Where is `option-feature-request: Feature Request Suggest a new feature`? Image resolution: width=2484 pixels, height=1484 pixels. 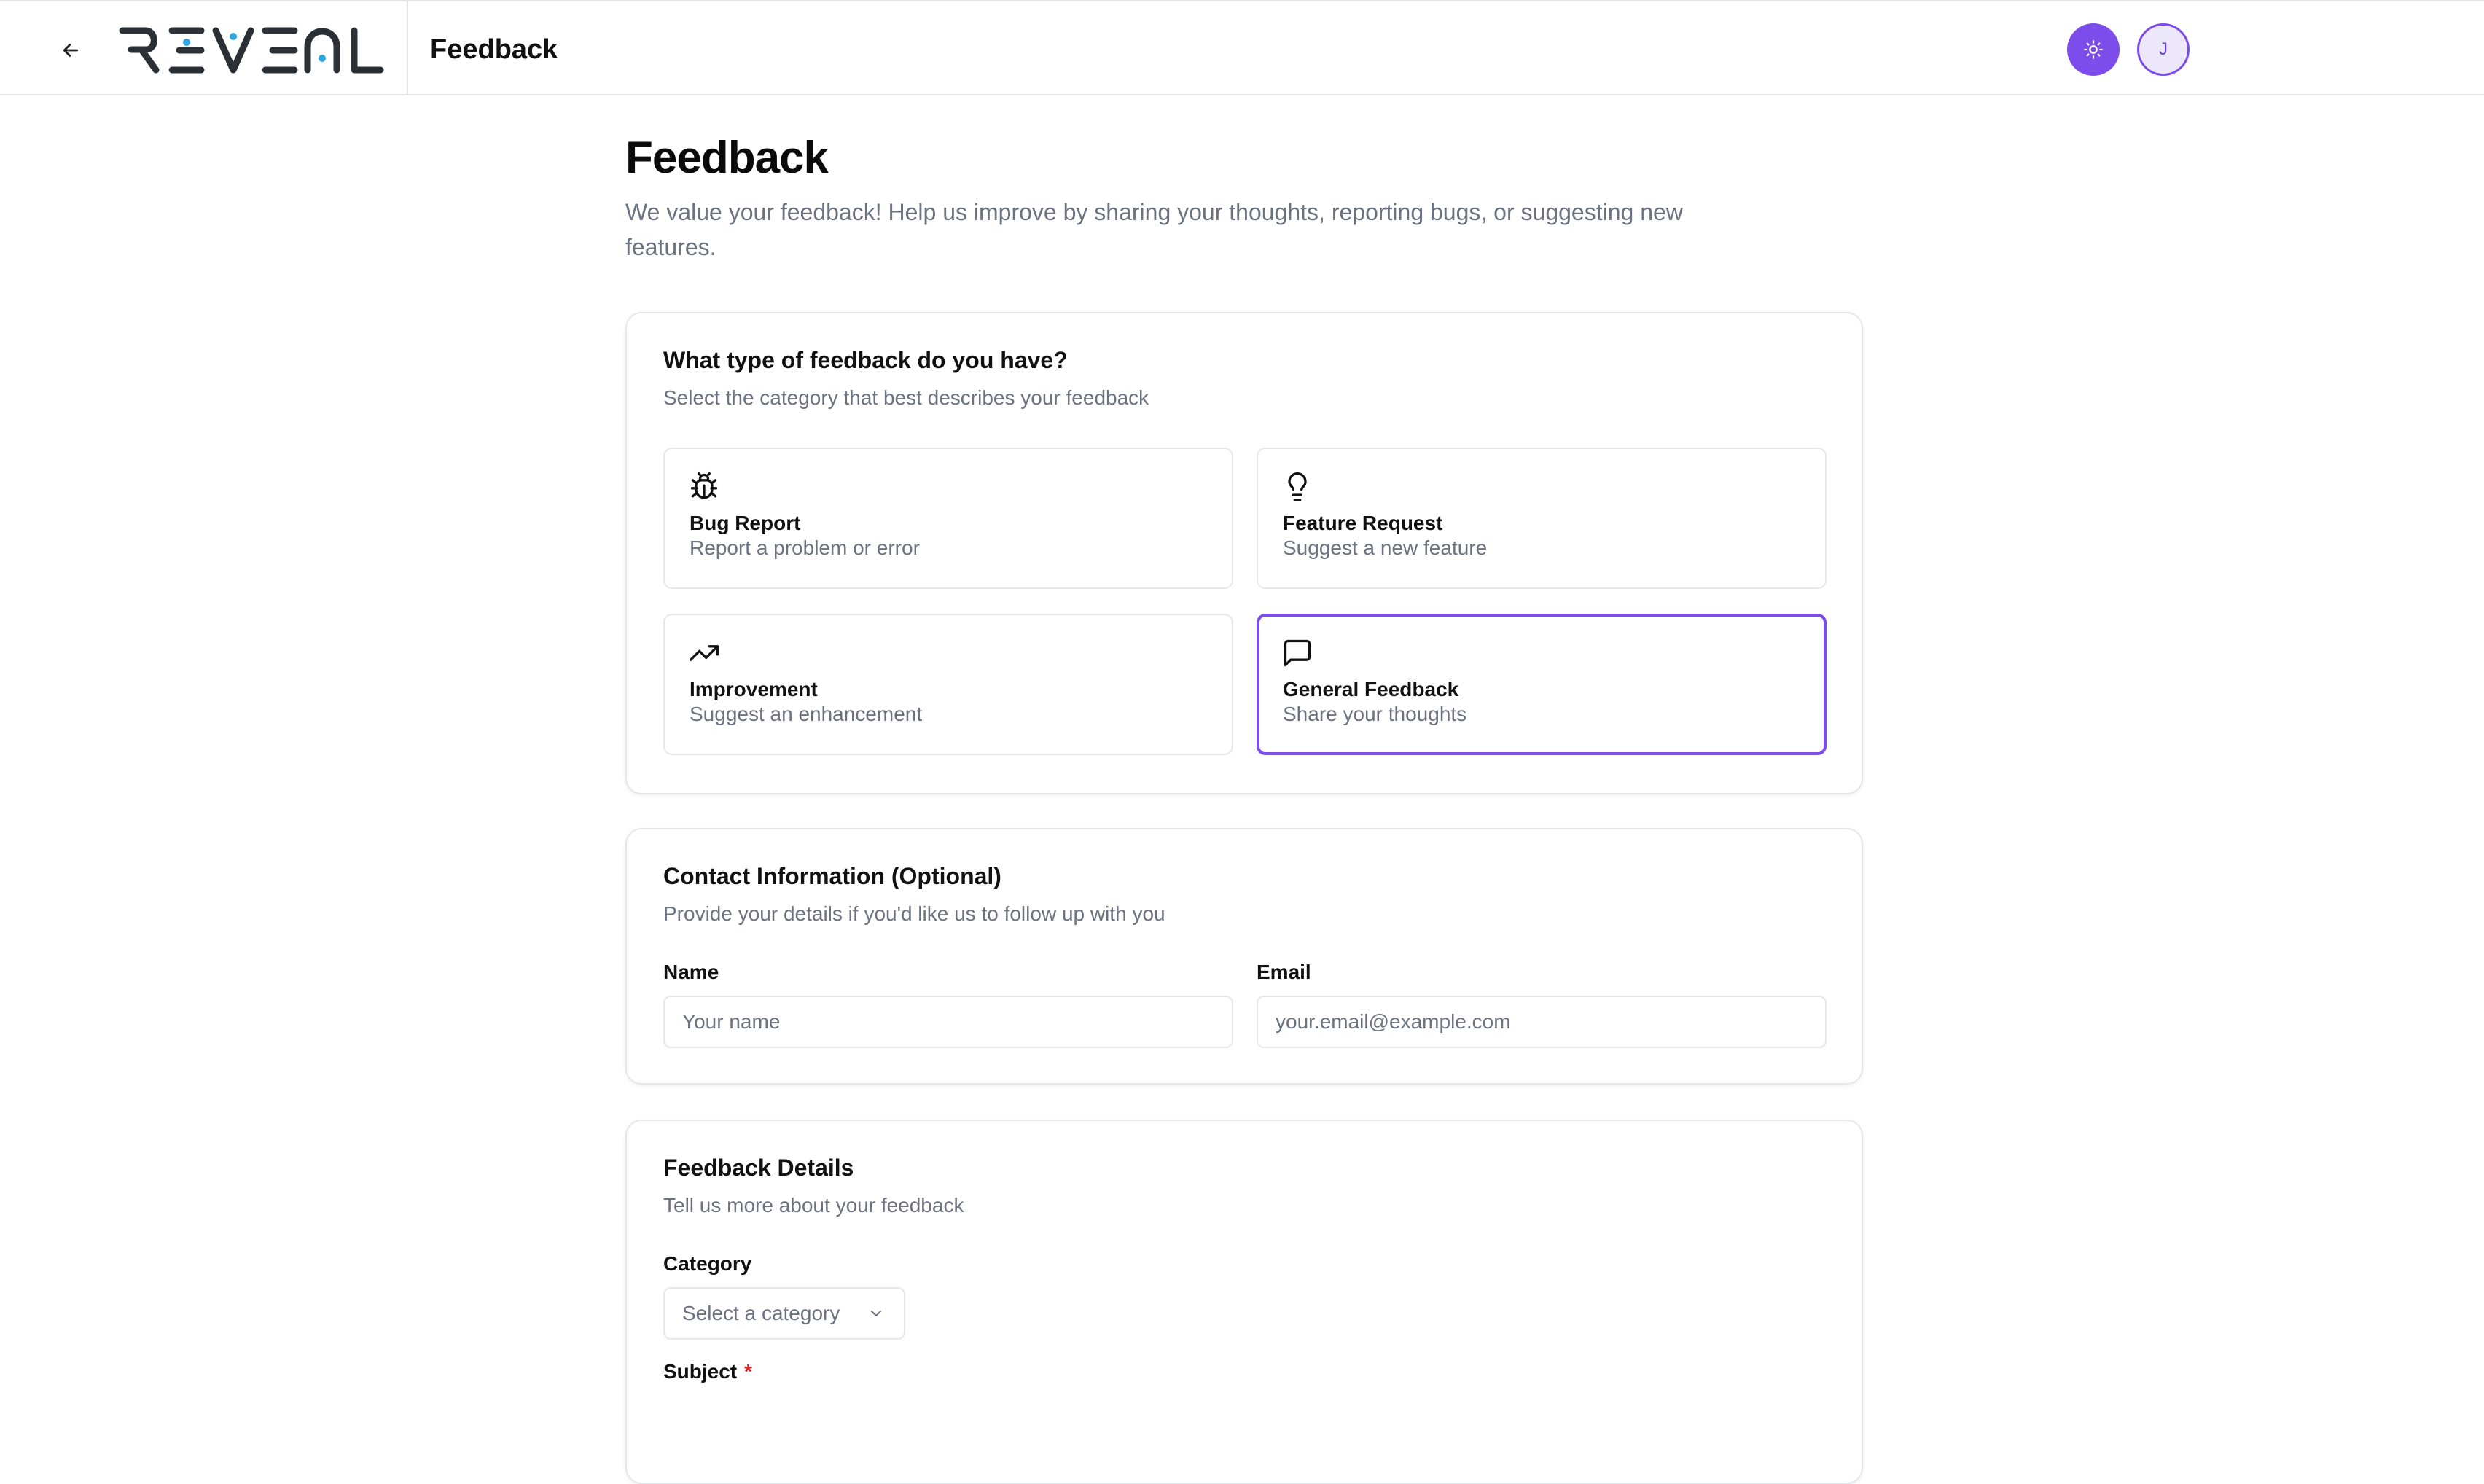
option-feature-request: Feature Request Suggest a new feature is located at coordinates (1542, 518).